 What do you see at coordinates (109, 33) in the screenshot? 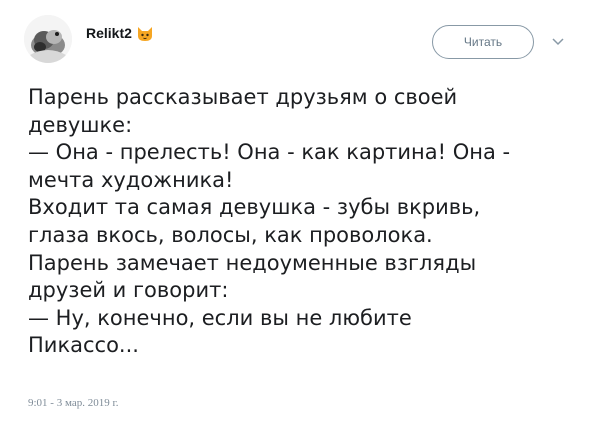
I see `username: Relikt2` at bounding box center [109, 33].